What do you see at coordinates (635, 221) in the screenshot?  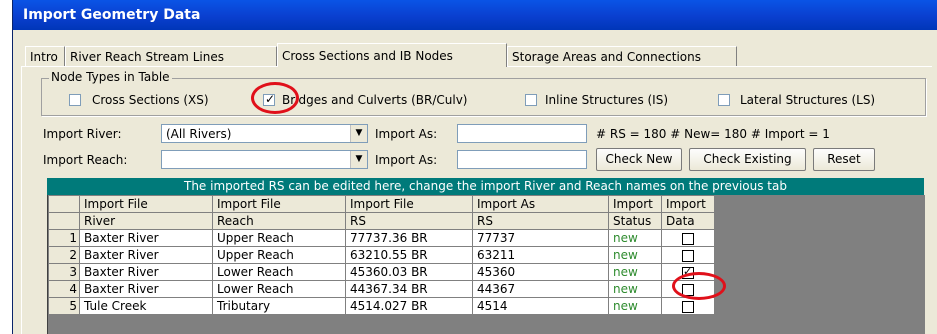 I see `column-header: Status` at bounding box center [635, 221].